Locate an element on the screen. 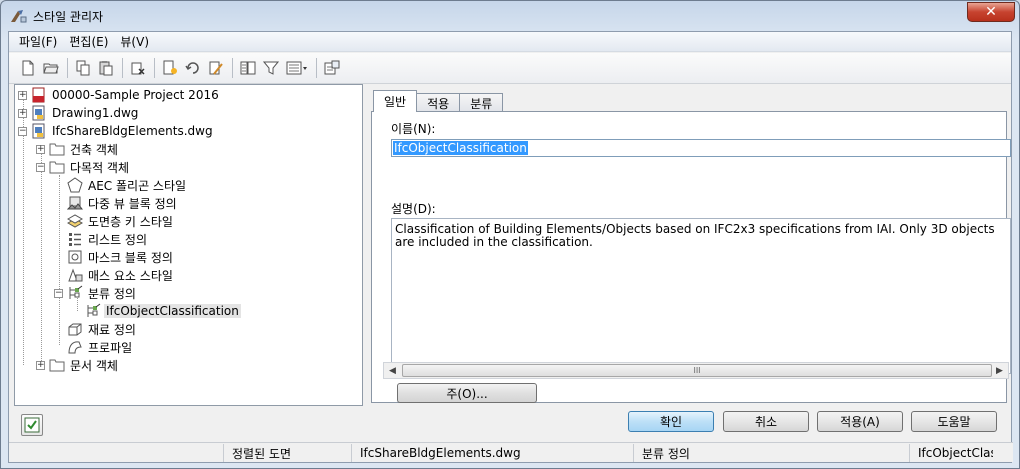  tree-item-label: 리스트 정의 is located at coordinates (118, 239).